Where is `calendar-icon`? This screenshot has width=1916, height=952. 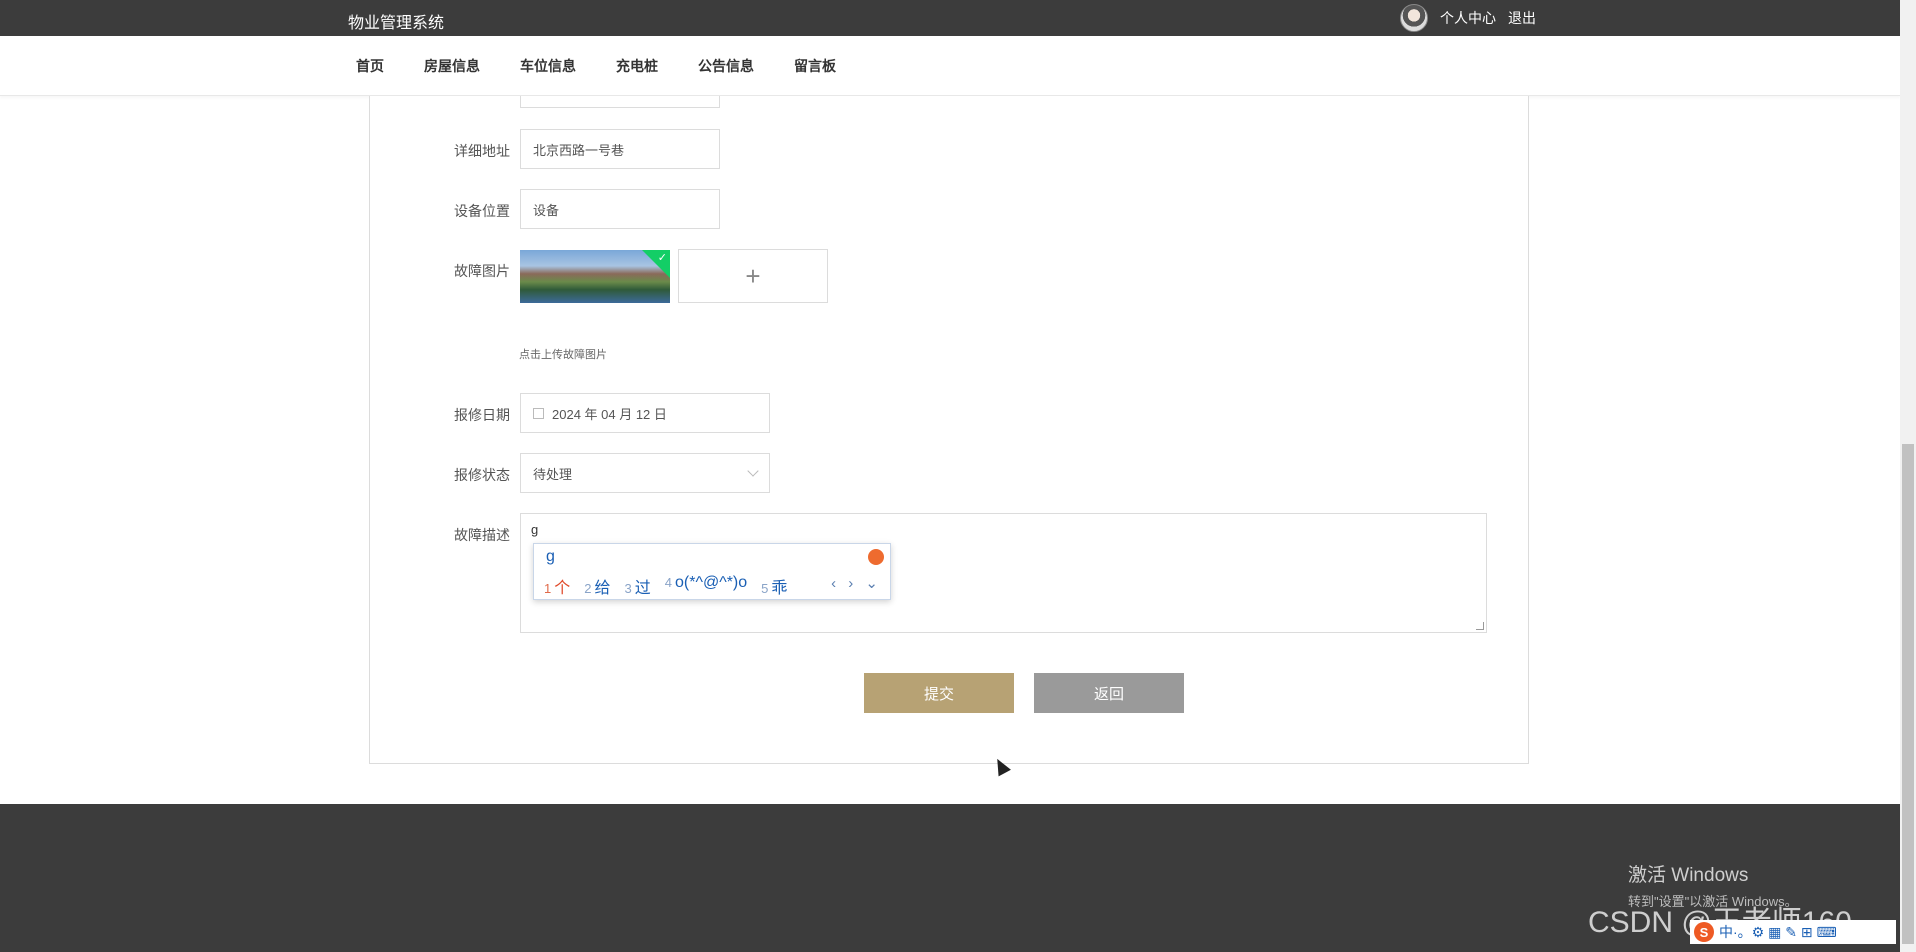
calendar-icon is located at coordinates (538, 413).